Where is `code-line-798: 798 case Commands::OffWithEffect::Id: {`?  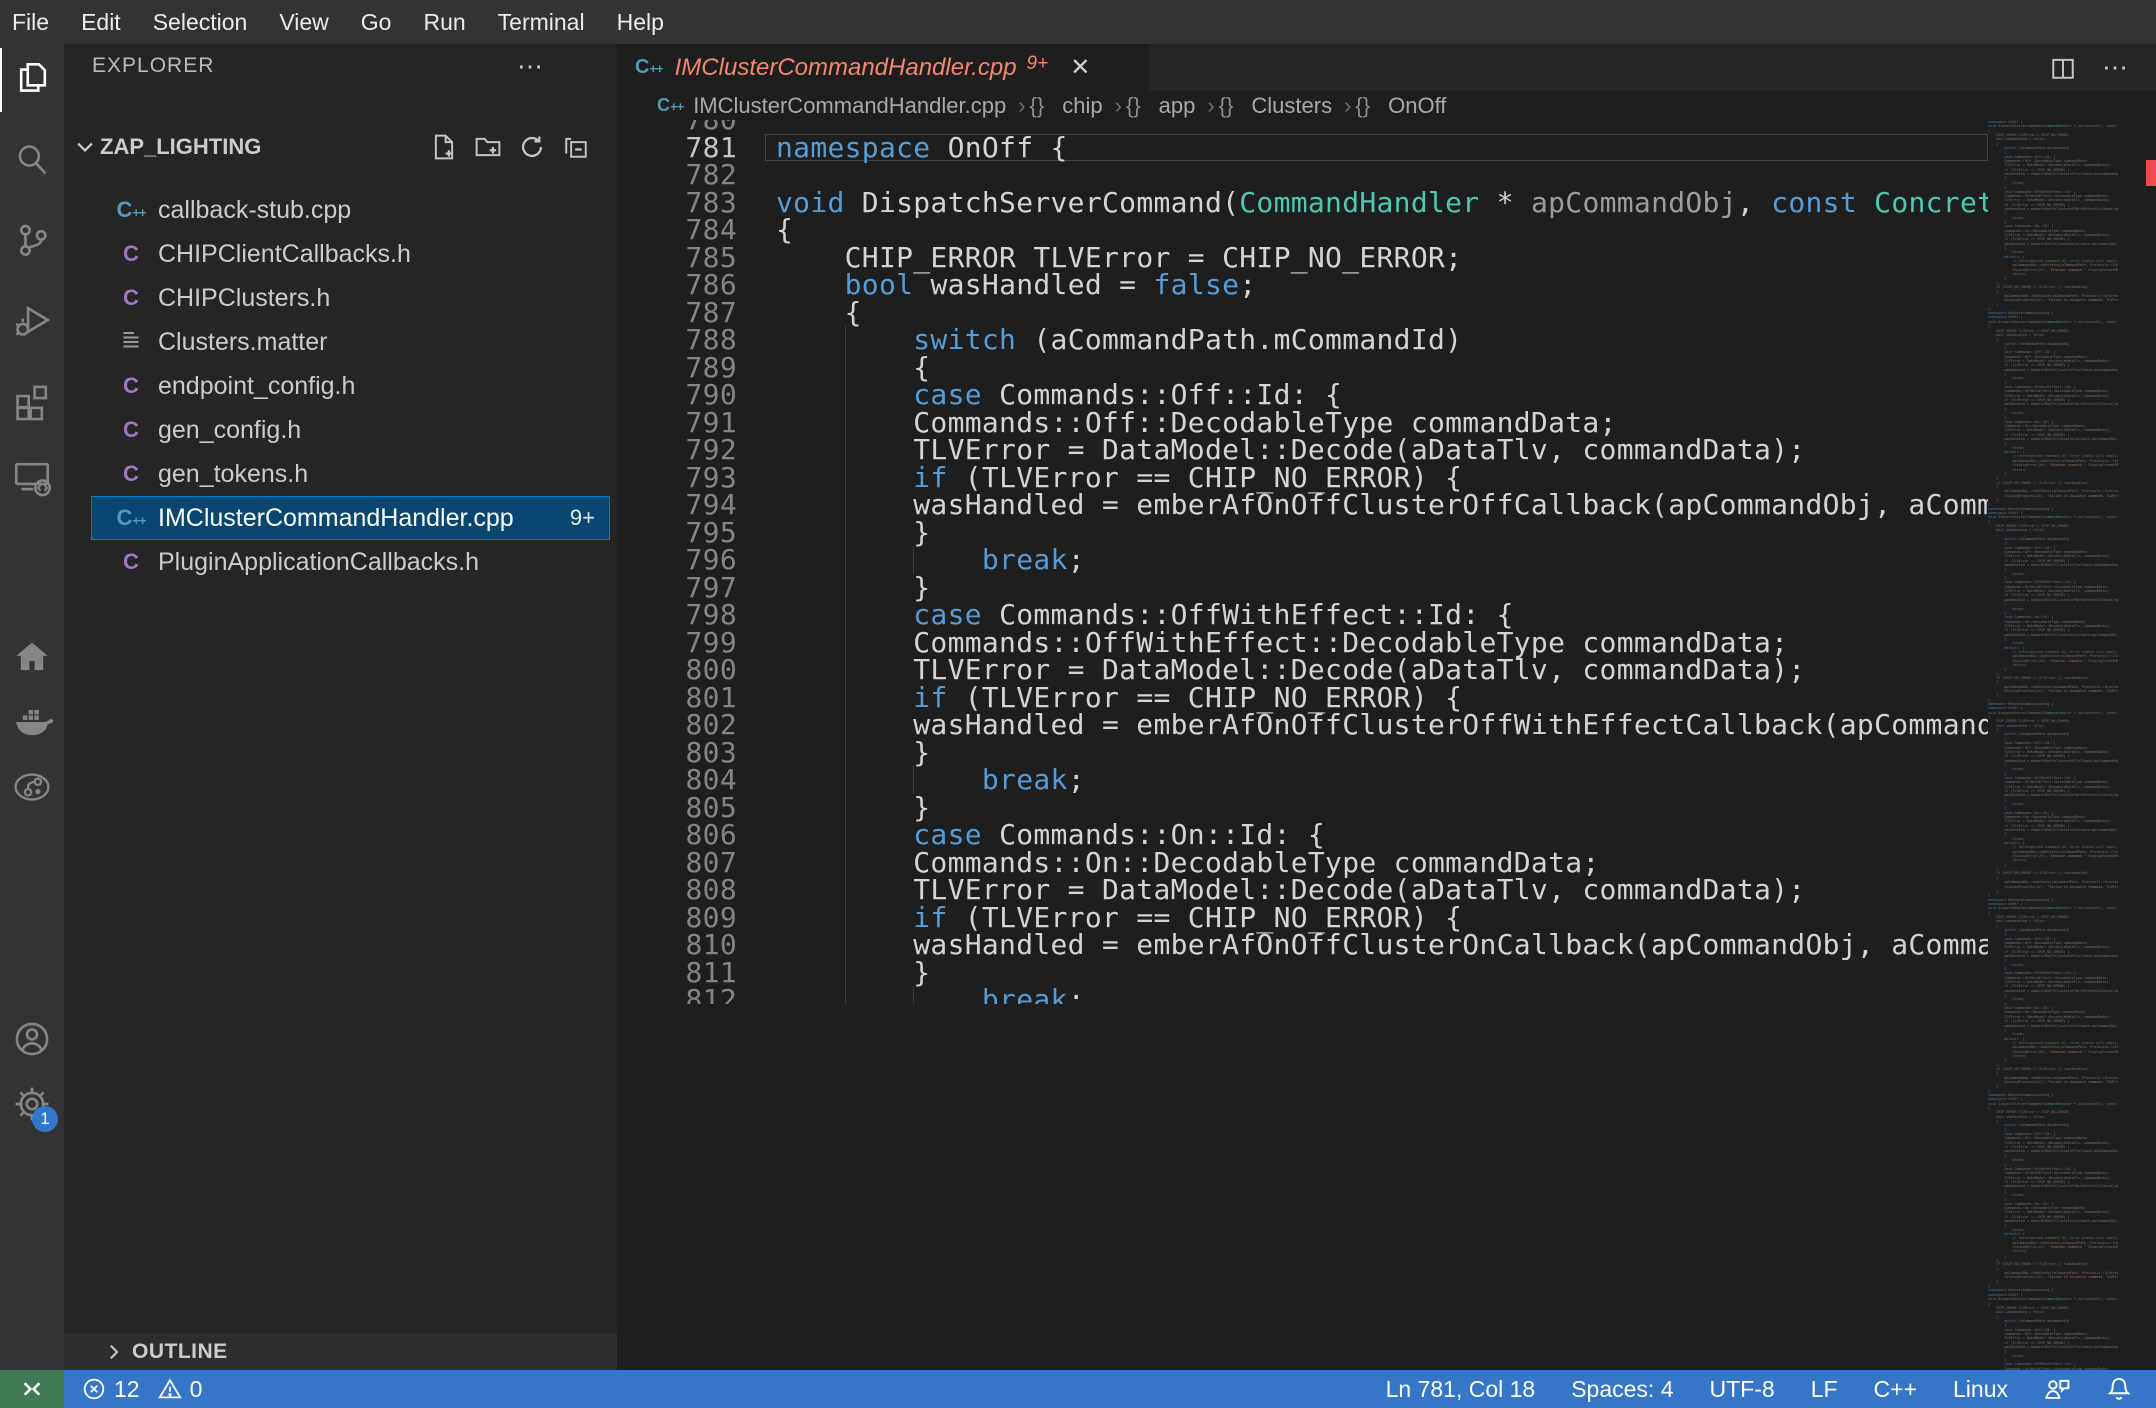
code-line-798: 798 case Commands::OffWithEffect::Id: { is located at coordinates (1302, 615).